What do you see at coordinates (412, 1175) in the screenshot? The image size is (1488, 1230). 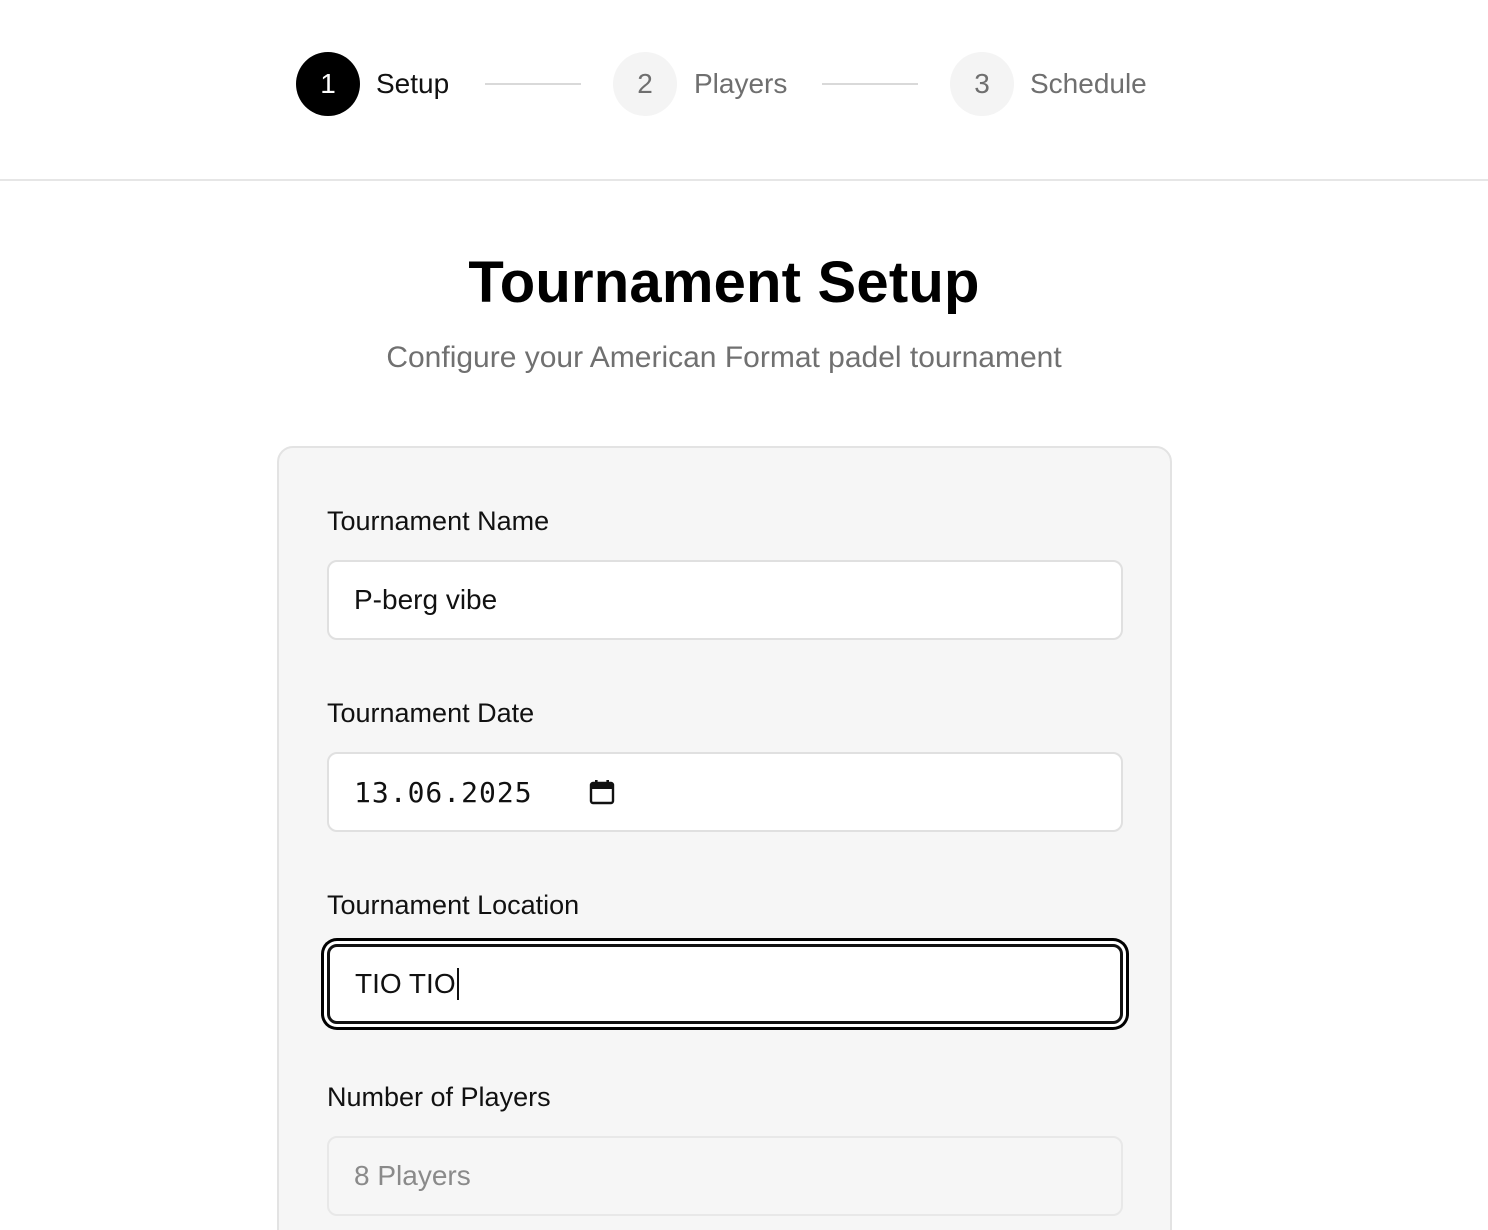 I see `number-of-players-value: 8 Players` at bounding box center [412, 1175].